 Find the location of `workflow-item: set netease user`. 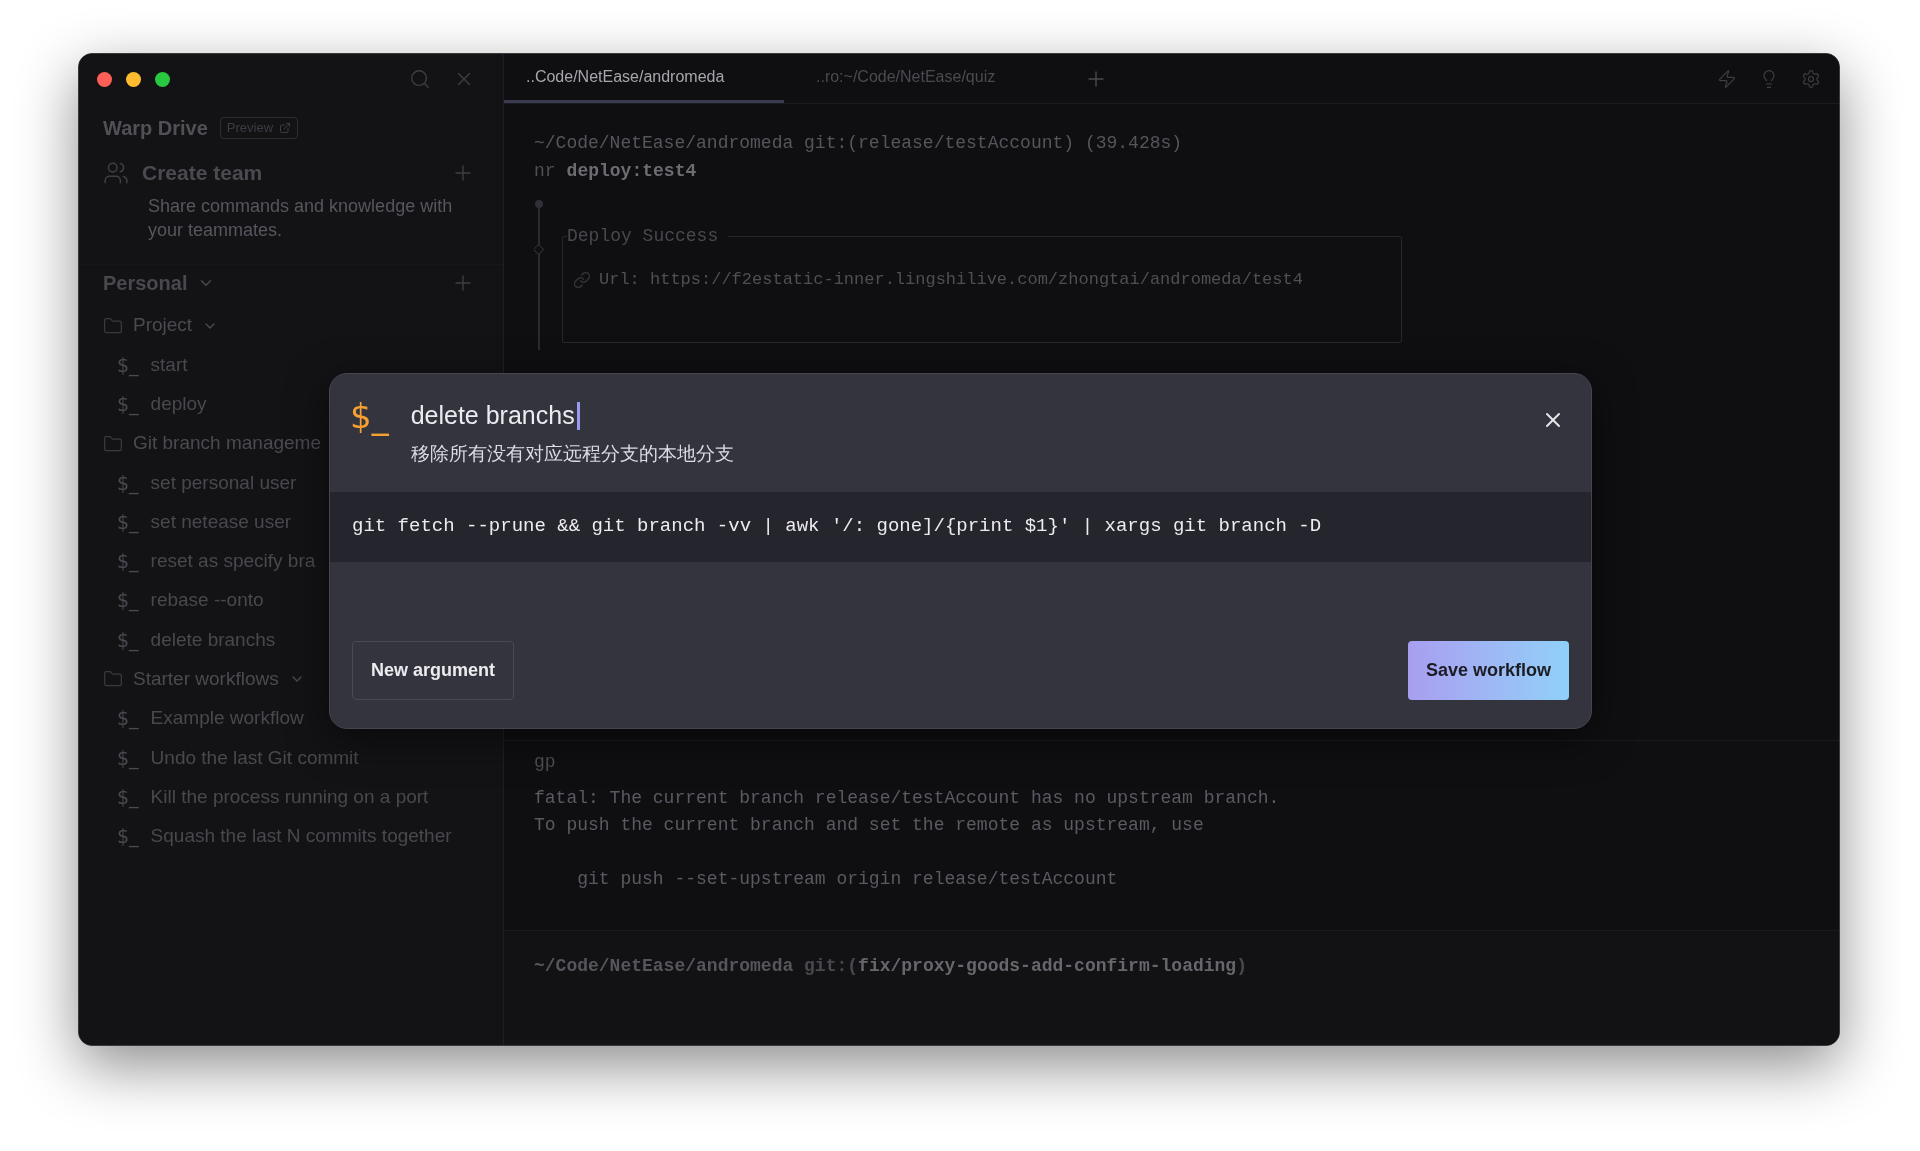

workflow-item: set netease user is located at coordinates (221, 522).